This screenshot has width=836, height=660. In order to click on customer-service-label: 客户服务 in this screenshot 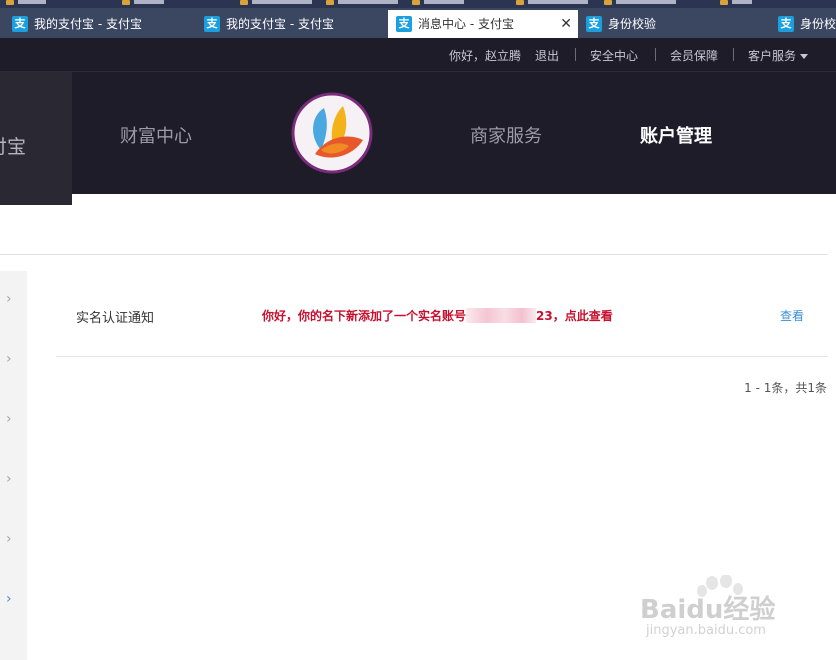, I will do `click(772, 56)`.